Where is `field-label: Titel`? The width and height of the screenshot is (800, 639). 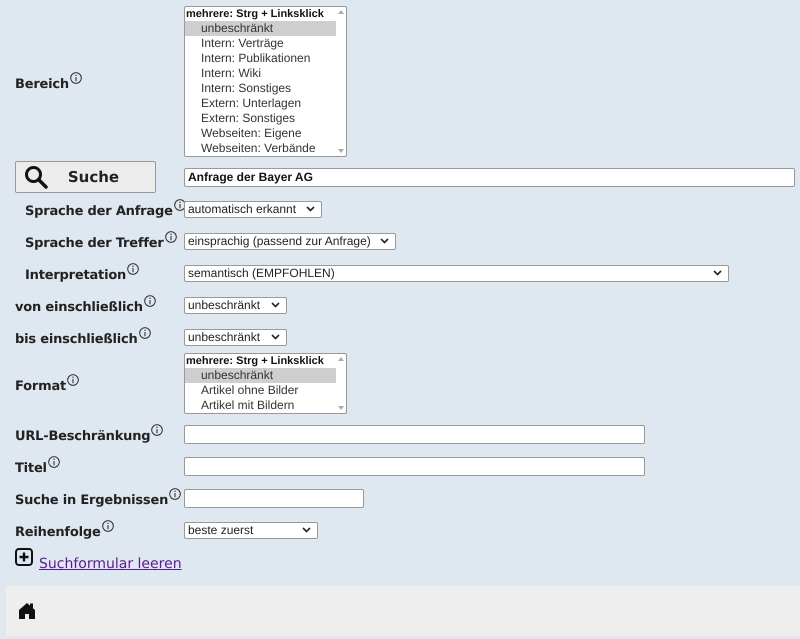 field-label: Titel is located at coordinates (31, 468).